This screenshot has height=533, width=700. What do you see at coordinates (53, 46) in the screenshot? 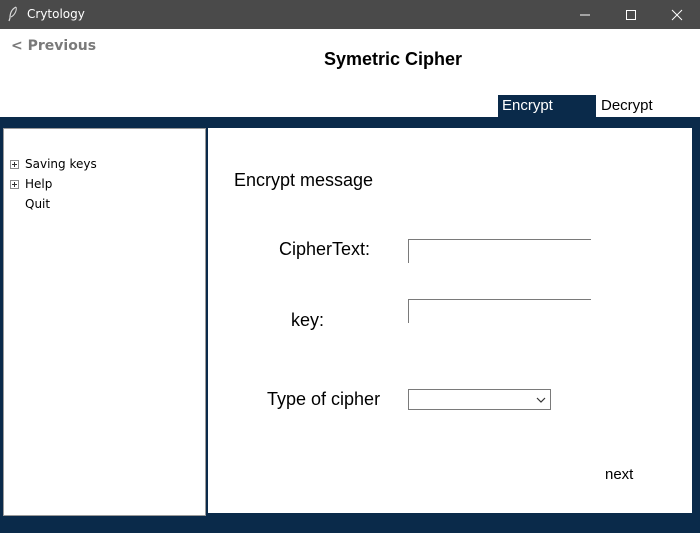
I see `previous-link: < Previous` at bounding box center [53, 46].